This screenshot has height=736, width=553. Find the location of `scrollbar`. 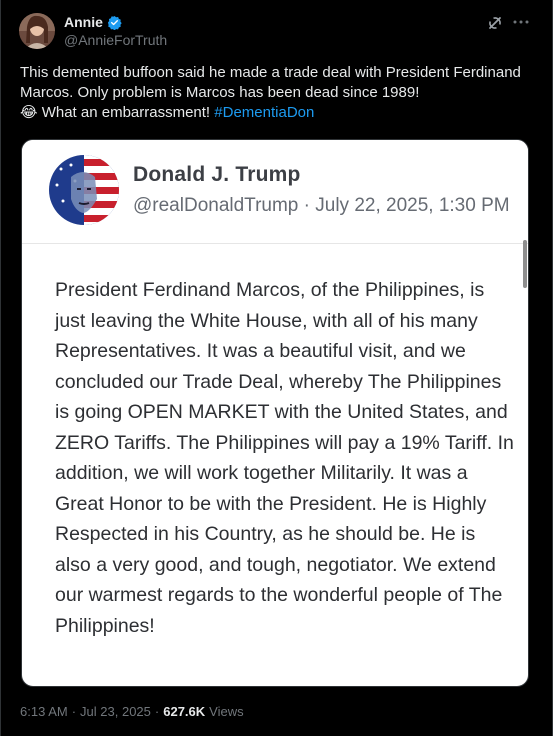

scrollbar is located at coordinates (525, 264).